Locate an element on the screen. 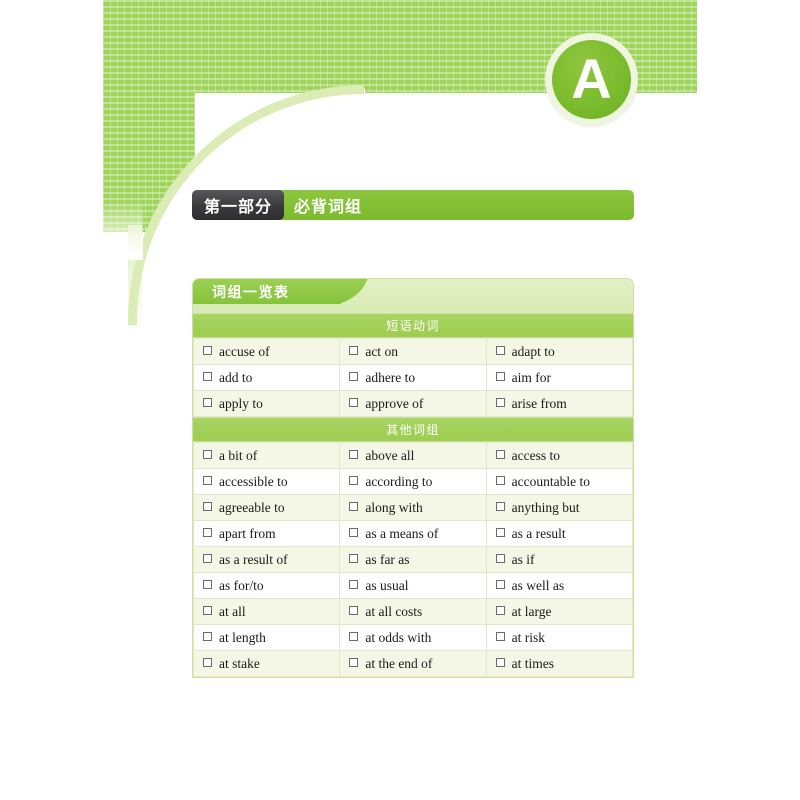 The width and height of the screenshot is (800, 800). phrase-label: as a means of is located at coordinates (402, 533).